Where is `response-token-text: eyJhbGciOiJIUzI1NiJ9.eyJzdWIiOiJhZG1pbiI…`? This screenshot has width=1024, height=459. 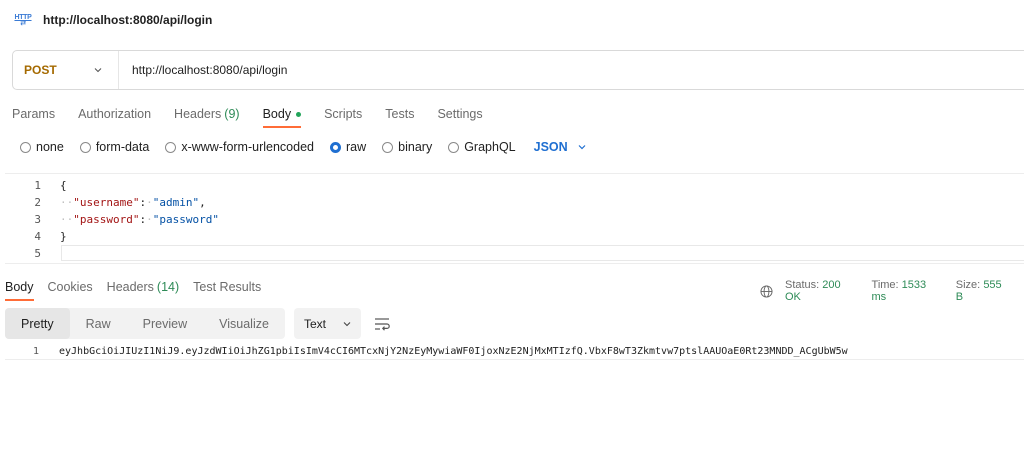 response-token-text: eyJhbGciOiJIUzI1NiJ9.eyJzdWIiOiJhZG1pbiI… is located at coordinates (453, 351).